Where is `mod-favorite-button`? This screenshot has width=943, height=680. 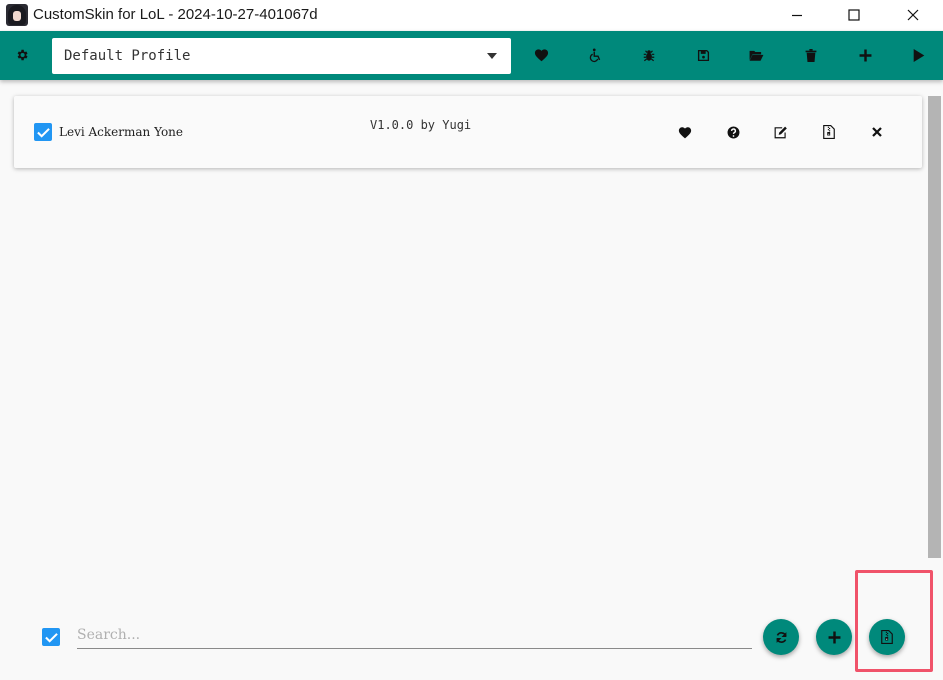
mod-favorite-button is located at coordinates (685, 132).